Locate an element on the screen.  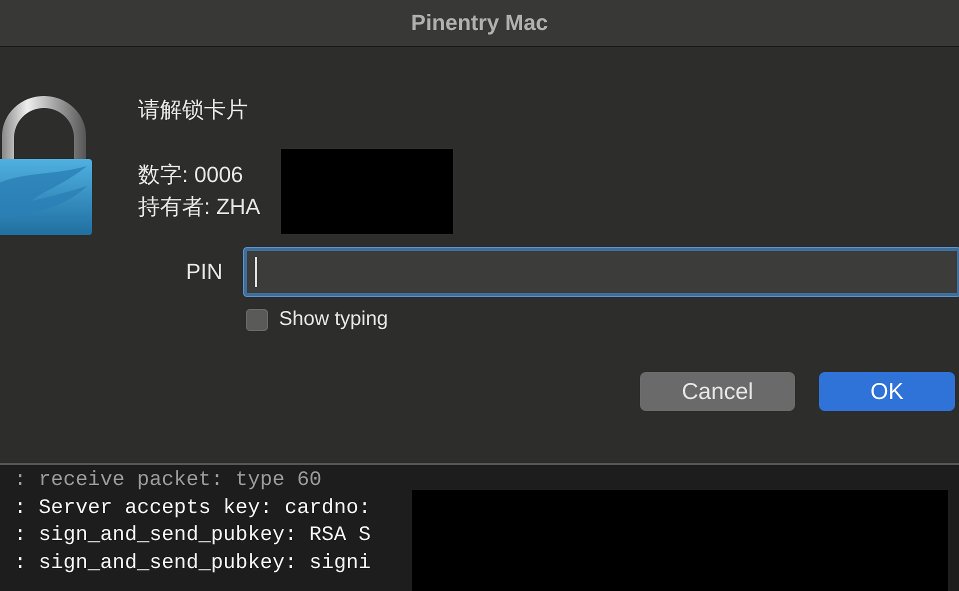
detail-text: 持有者: ZHA is located at coordinates (200, 207).